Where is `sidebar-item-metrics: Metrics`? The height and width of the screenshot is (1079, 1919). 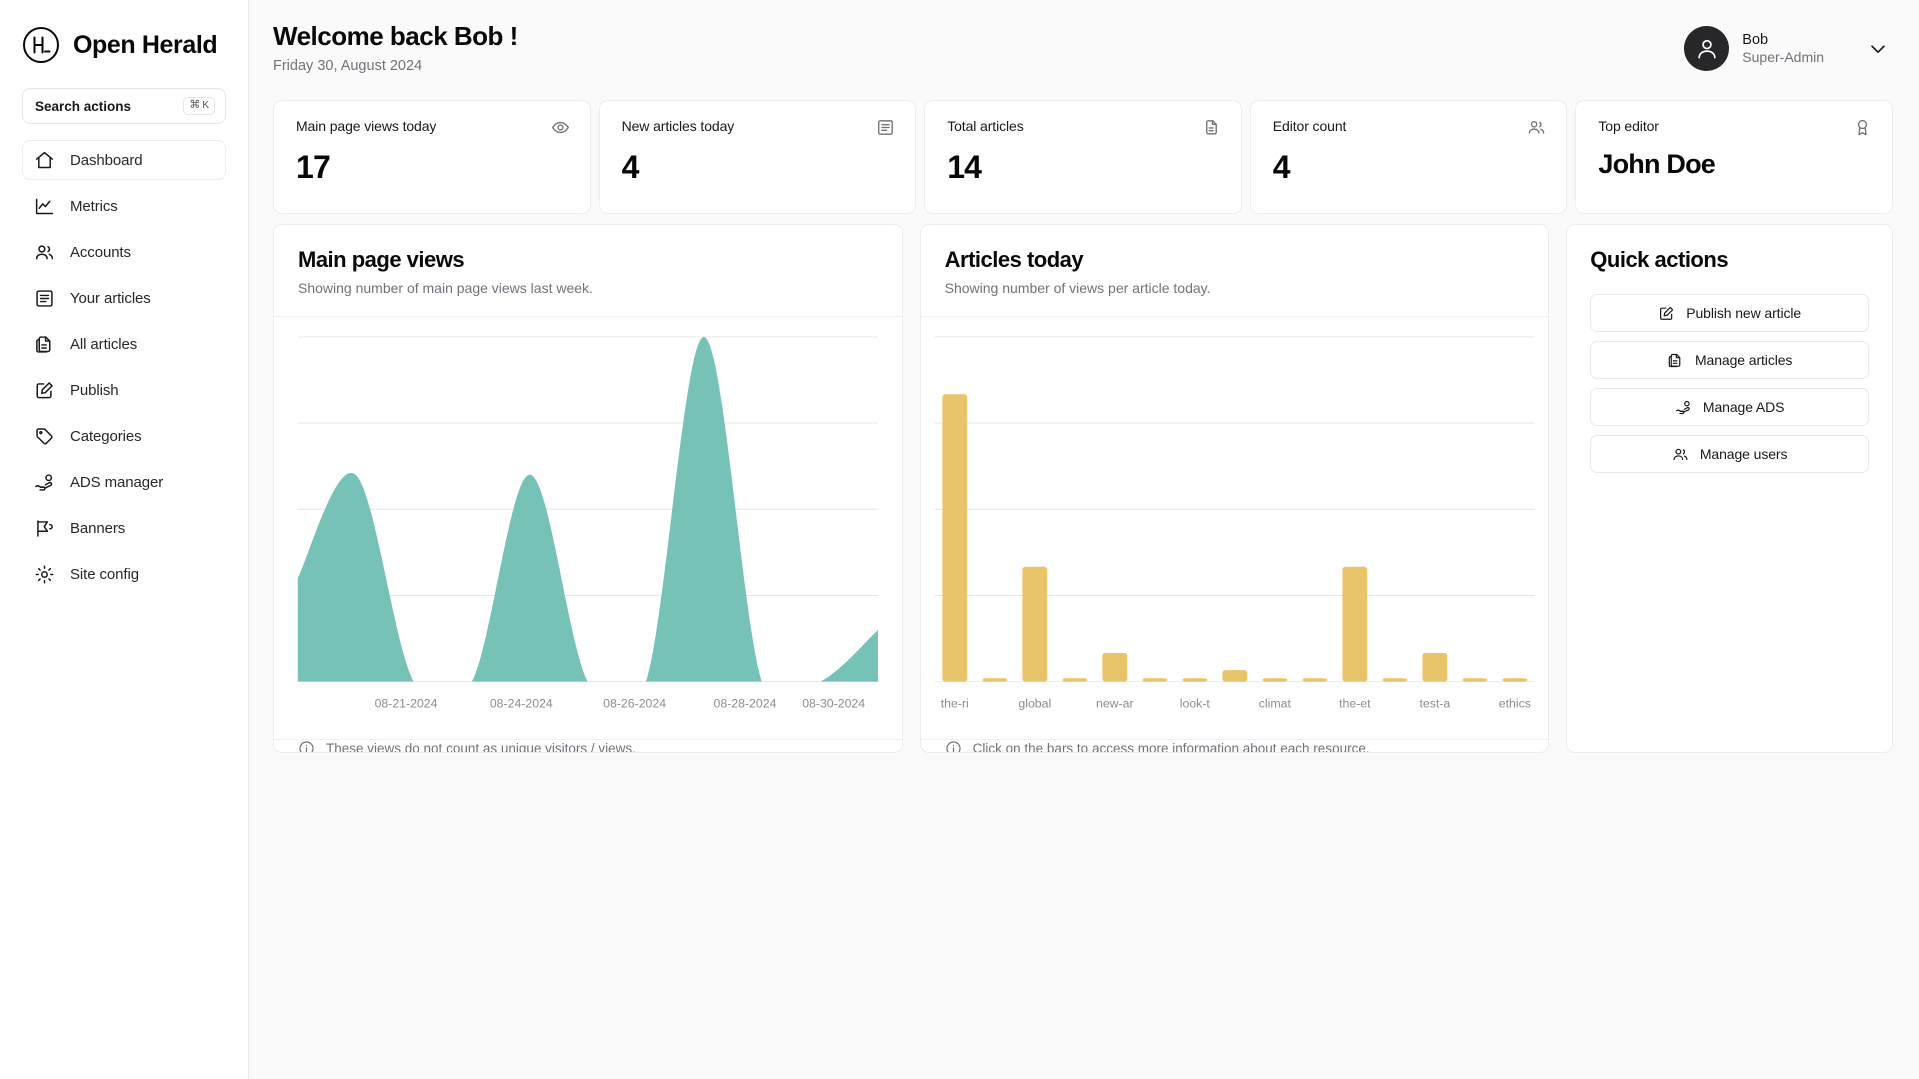
sidebar-item-metrics: Metrics is located at coordinates (124, 206).